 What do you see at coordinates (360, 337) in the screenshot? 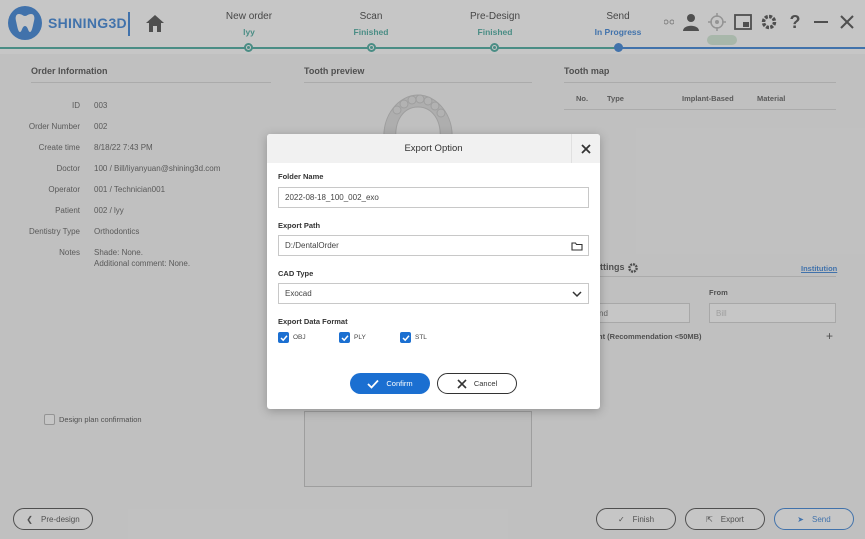
I see `ply-label: PLY` at bounding box center [360, 337].